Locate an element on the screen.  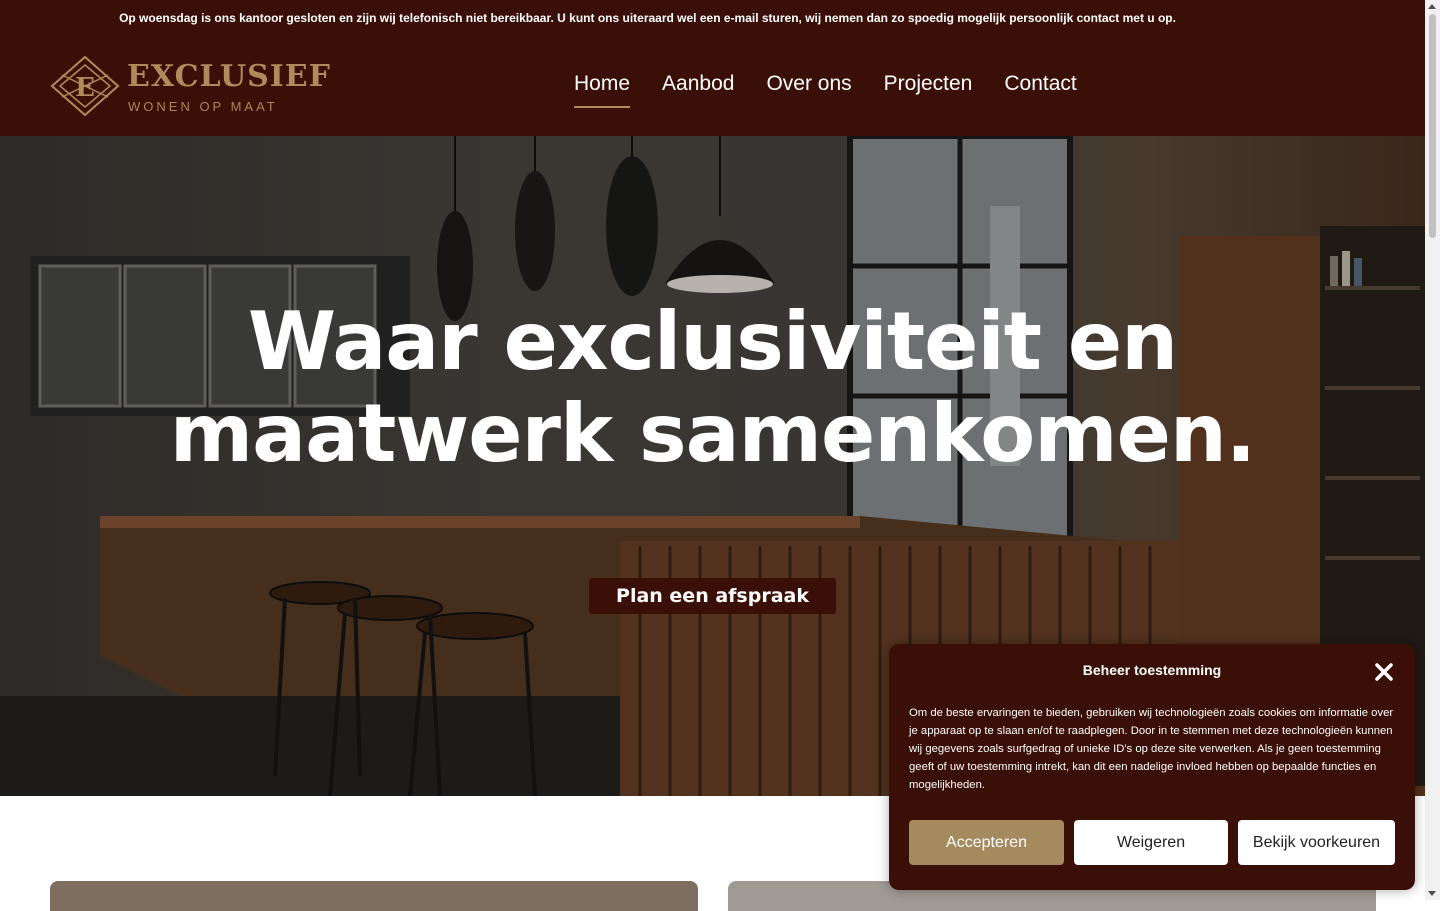
nav-aanbod: Aanbod is located at coordinates (700, 88).